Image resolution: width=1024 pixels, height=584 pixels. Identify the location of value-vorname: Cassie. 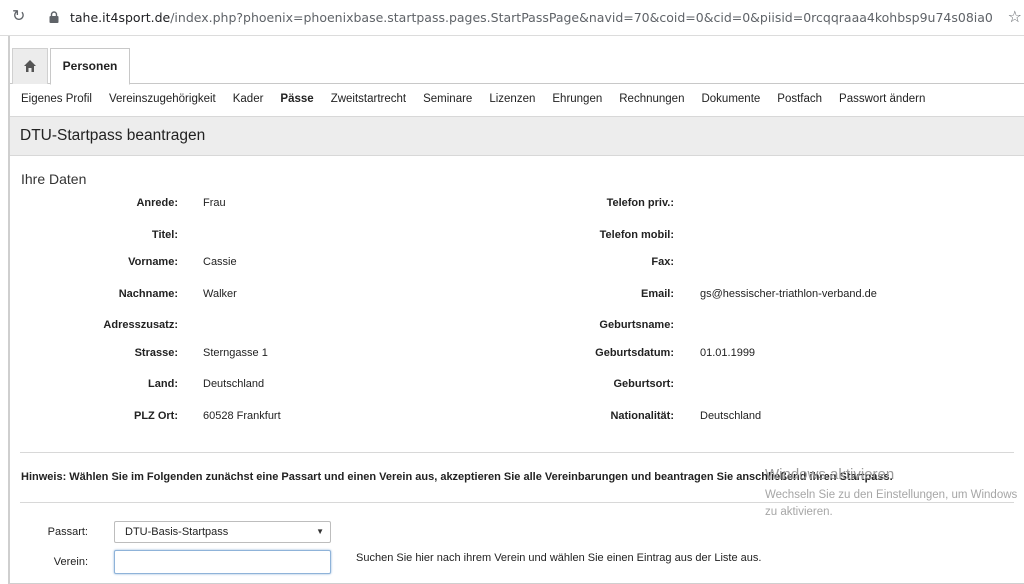
(220, 262).